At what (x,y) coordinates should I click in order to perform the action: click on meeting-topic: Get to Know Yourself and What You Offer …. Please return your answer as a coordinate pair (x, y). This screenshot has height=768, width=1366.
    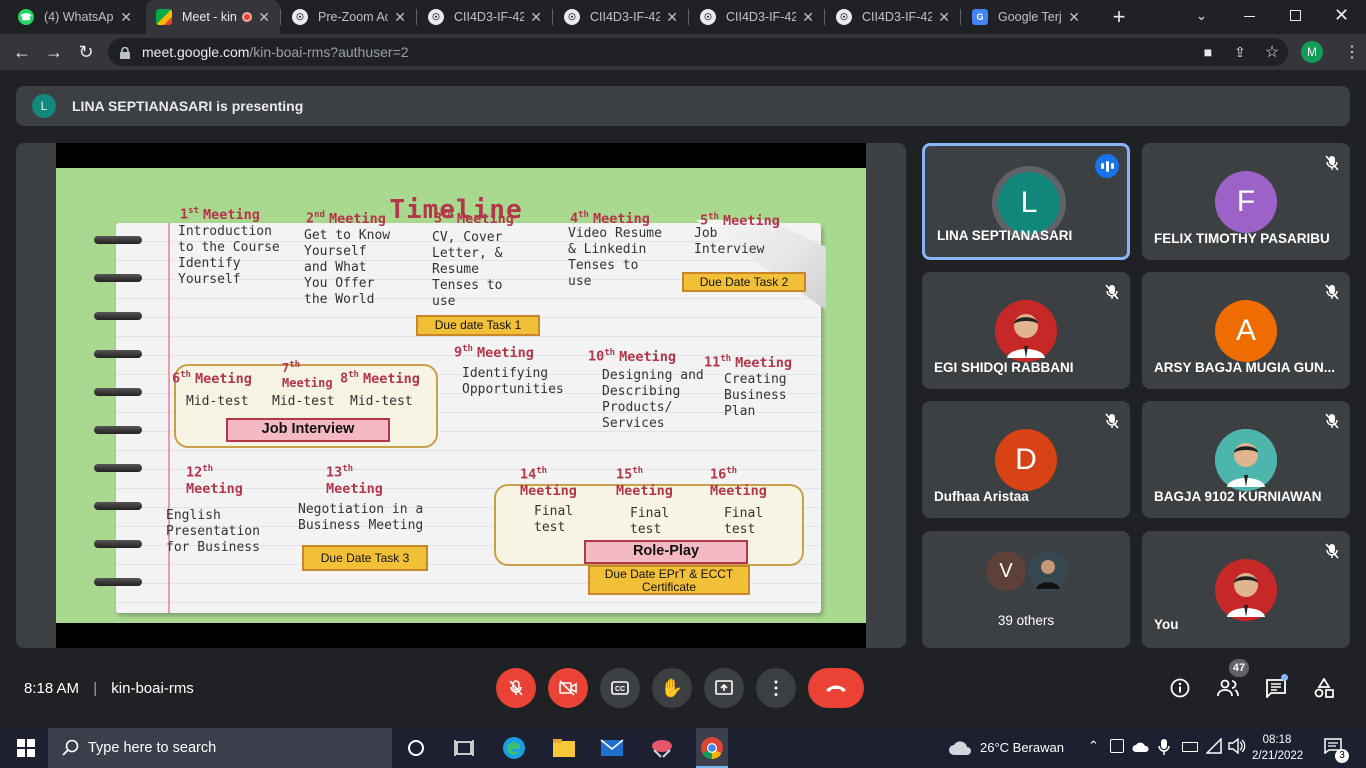
    Looking at the image, I should click on (347, 267).